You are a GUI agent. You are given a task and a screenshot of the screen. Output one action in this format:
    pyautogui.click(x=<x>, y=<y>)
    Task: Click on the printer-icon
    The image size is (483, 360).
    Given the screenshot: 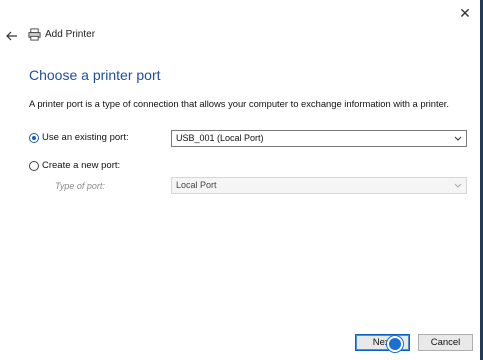 What is the action you would take?
    pyautogui.click(x=34, y=34)
    